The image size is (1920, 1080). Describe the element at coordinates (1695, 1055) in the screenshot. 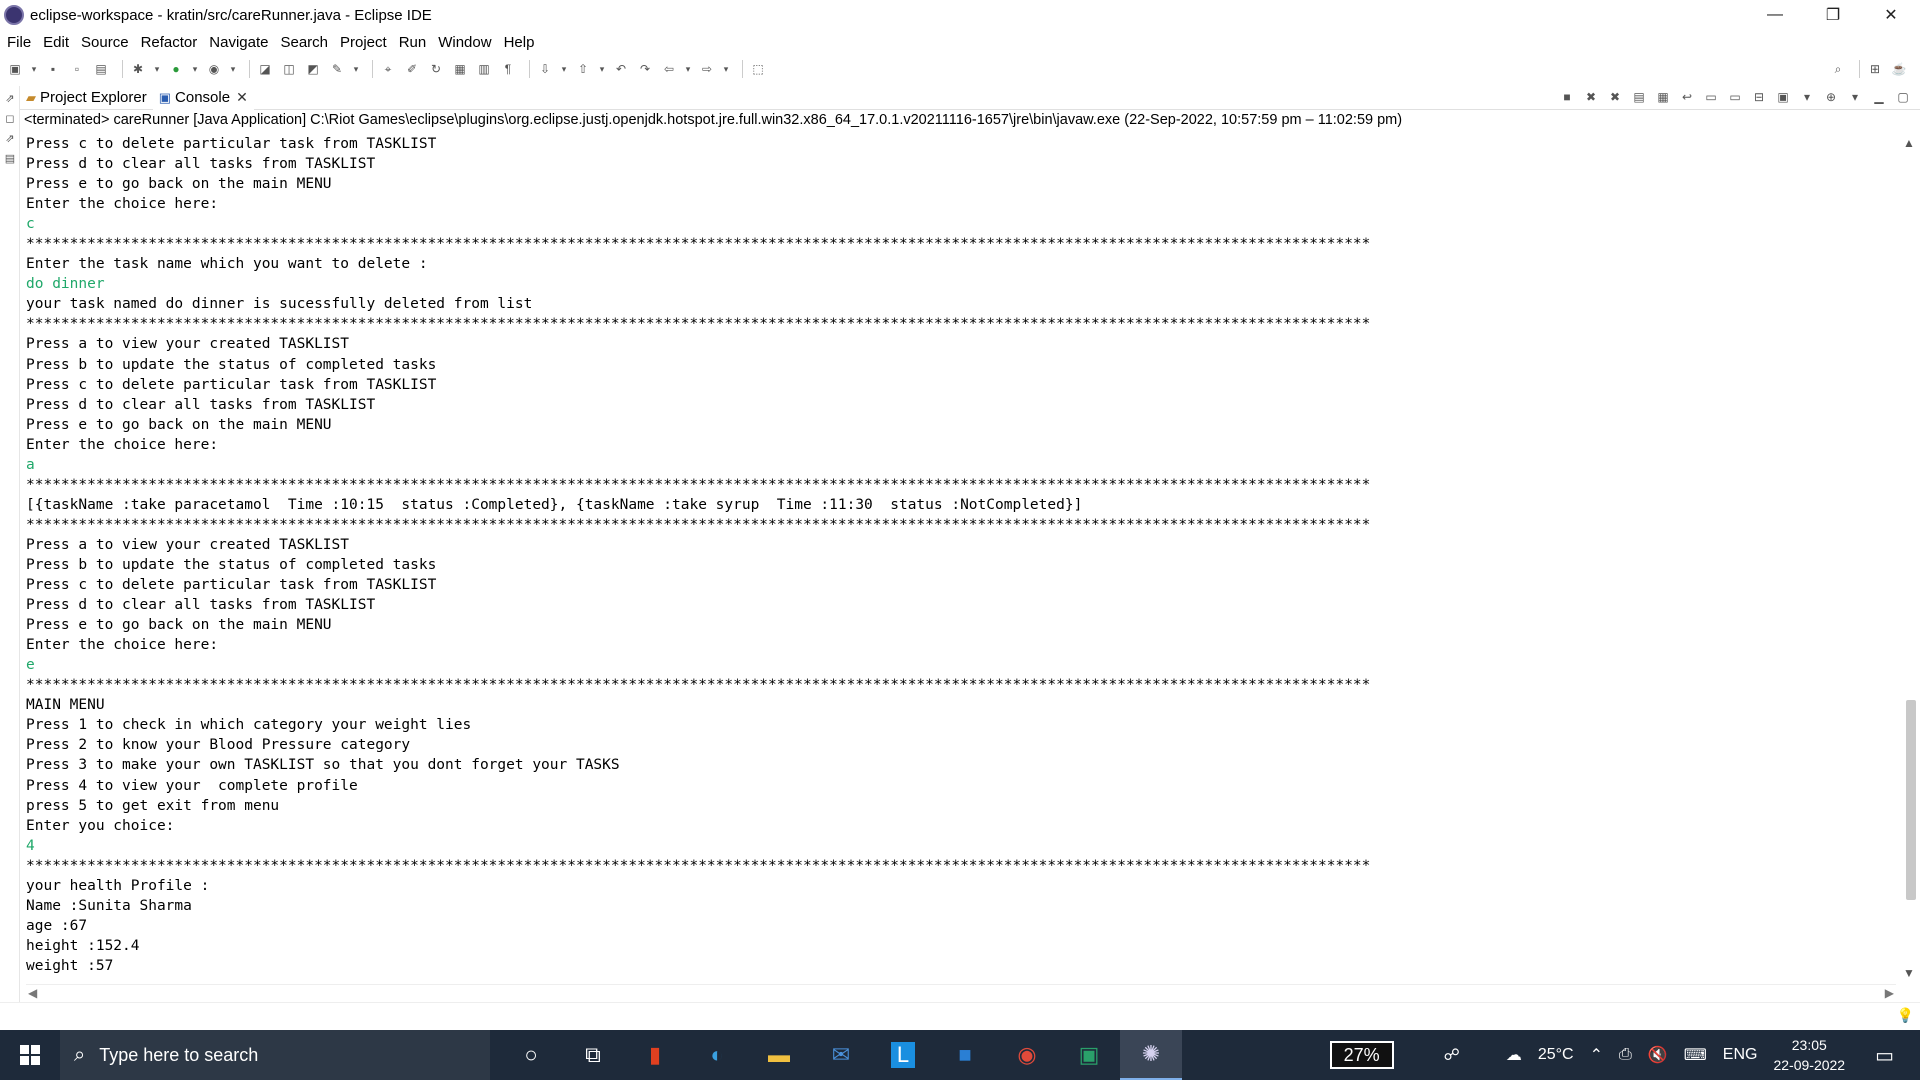

I see `keyboard-icon: ⌨` at that location.